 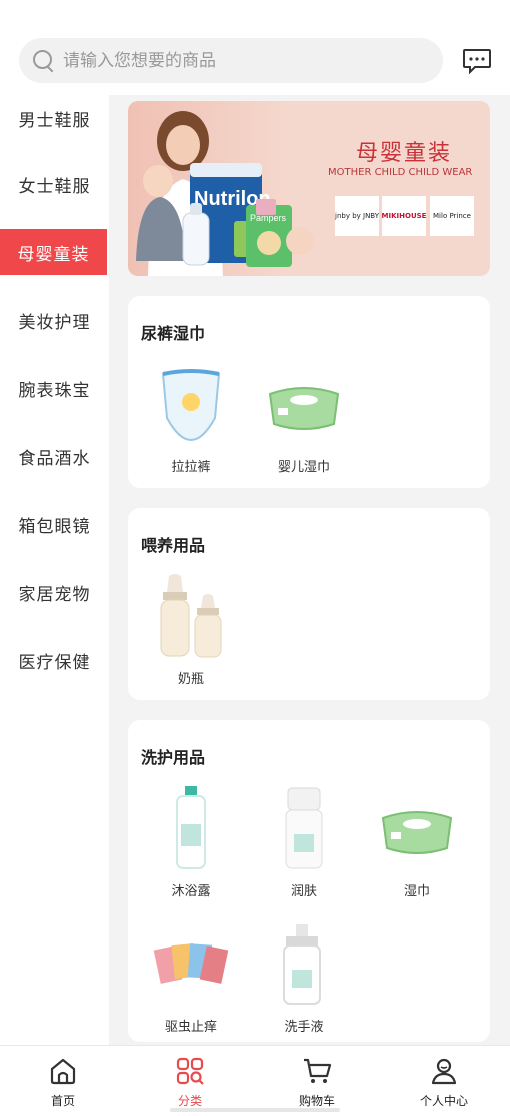 What do you see at coordinates (54, 184) in the screenshot?
I see `sidebar-item-womens: 女士鞋服` at bounding box center [54, 184].